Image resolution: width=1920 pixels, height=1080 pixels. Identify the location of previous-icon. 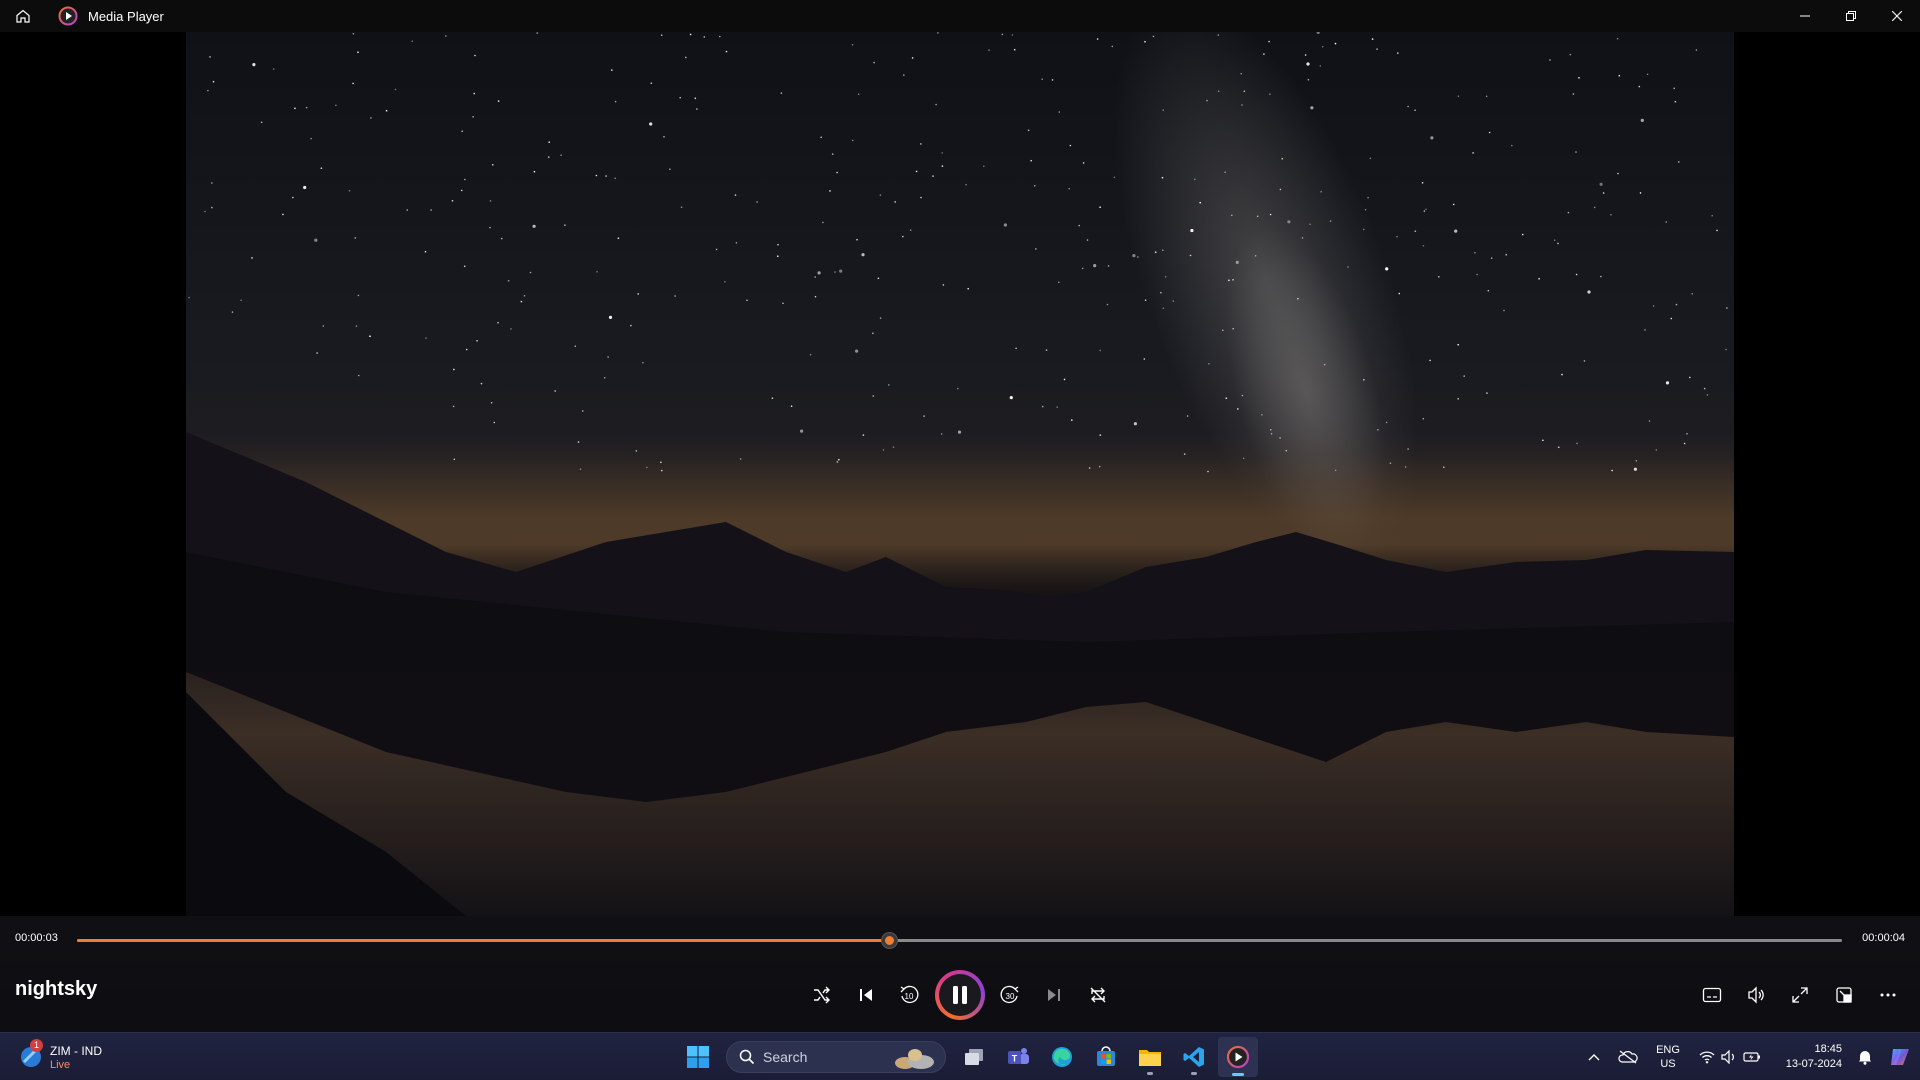
(866, 995).